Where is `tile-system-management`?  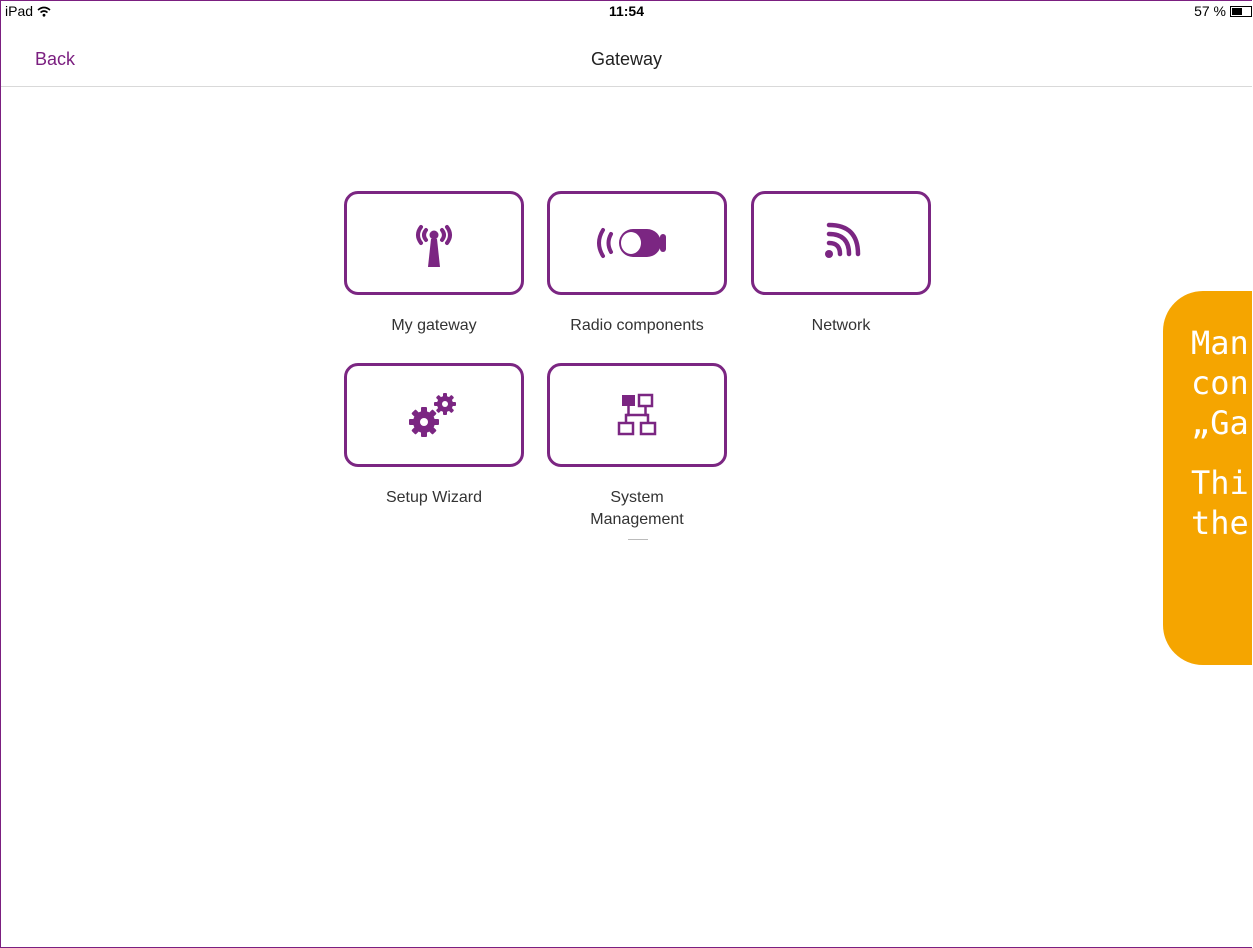
tile-system-management is located at coordinates (637, 415).